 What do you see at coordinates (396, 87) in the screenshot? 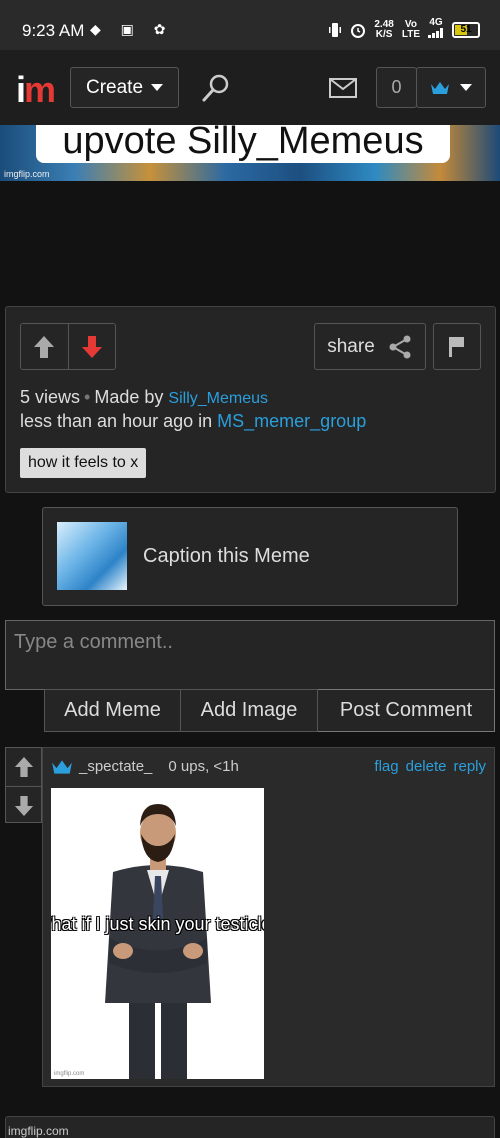
I see `notification-count: 0` at bounding box center [396, 87].